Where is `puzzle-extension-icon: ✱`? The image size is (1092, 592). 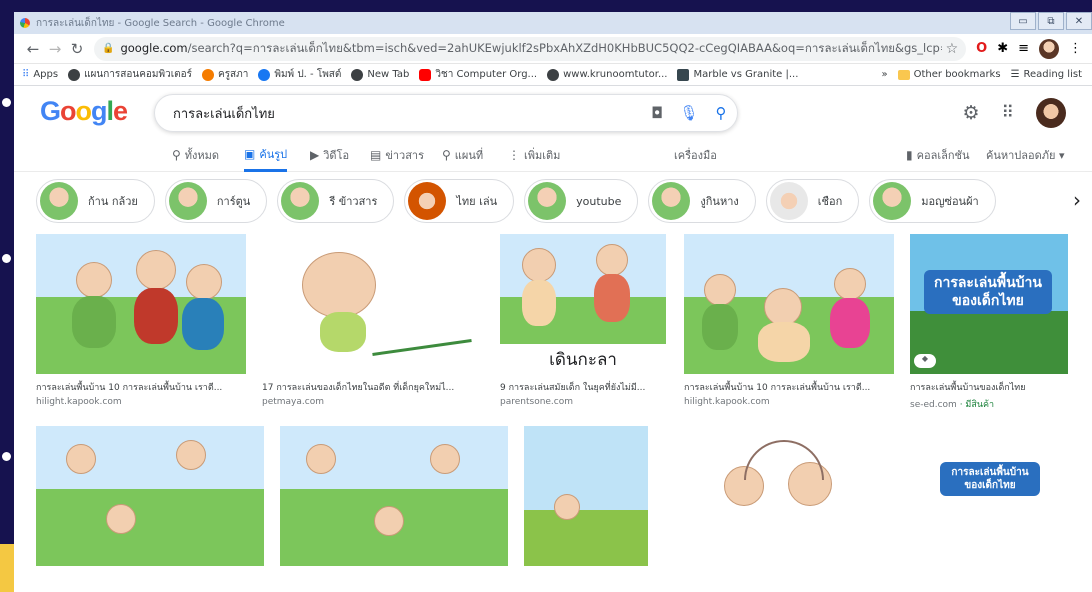
puzzle-extension-icon: ✱ is located at coordinates (1002, 48).